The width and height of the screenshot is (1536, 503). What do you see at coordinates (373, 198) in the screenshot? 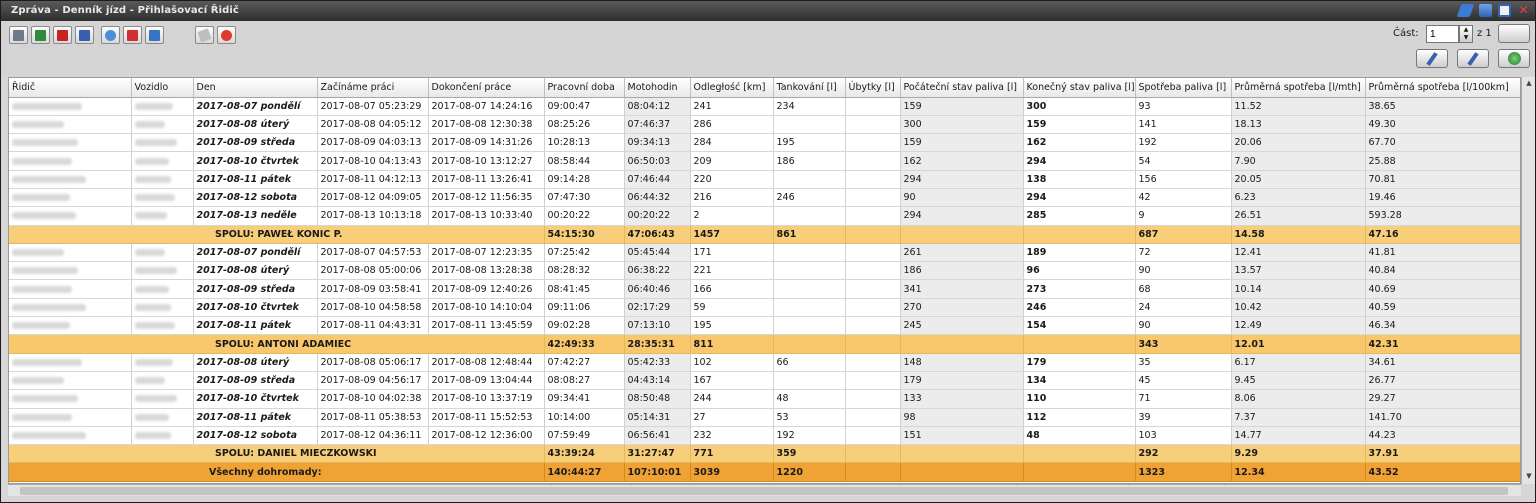
I see `start-cell: 2017-08-12 04:09:05` at bounding box center [373, 198].